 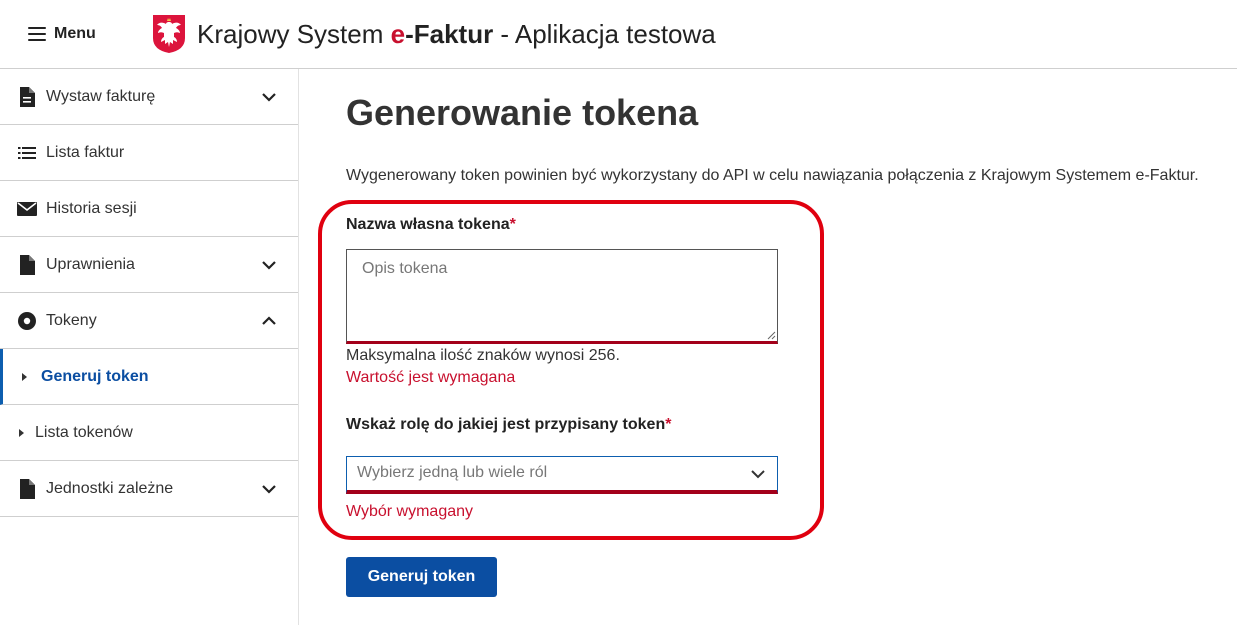 What do you see at coordinates (71, 320) in the screenshot?
I see `sidebar-item-label: Tokeny` at bounding box center [71, 320].